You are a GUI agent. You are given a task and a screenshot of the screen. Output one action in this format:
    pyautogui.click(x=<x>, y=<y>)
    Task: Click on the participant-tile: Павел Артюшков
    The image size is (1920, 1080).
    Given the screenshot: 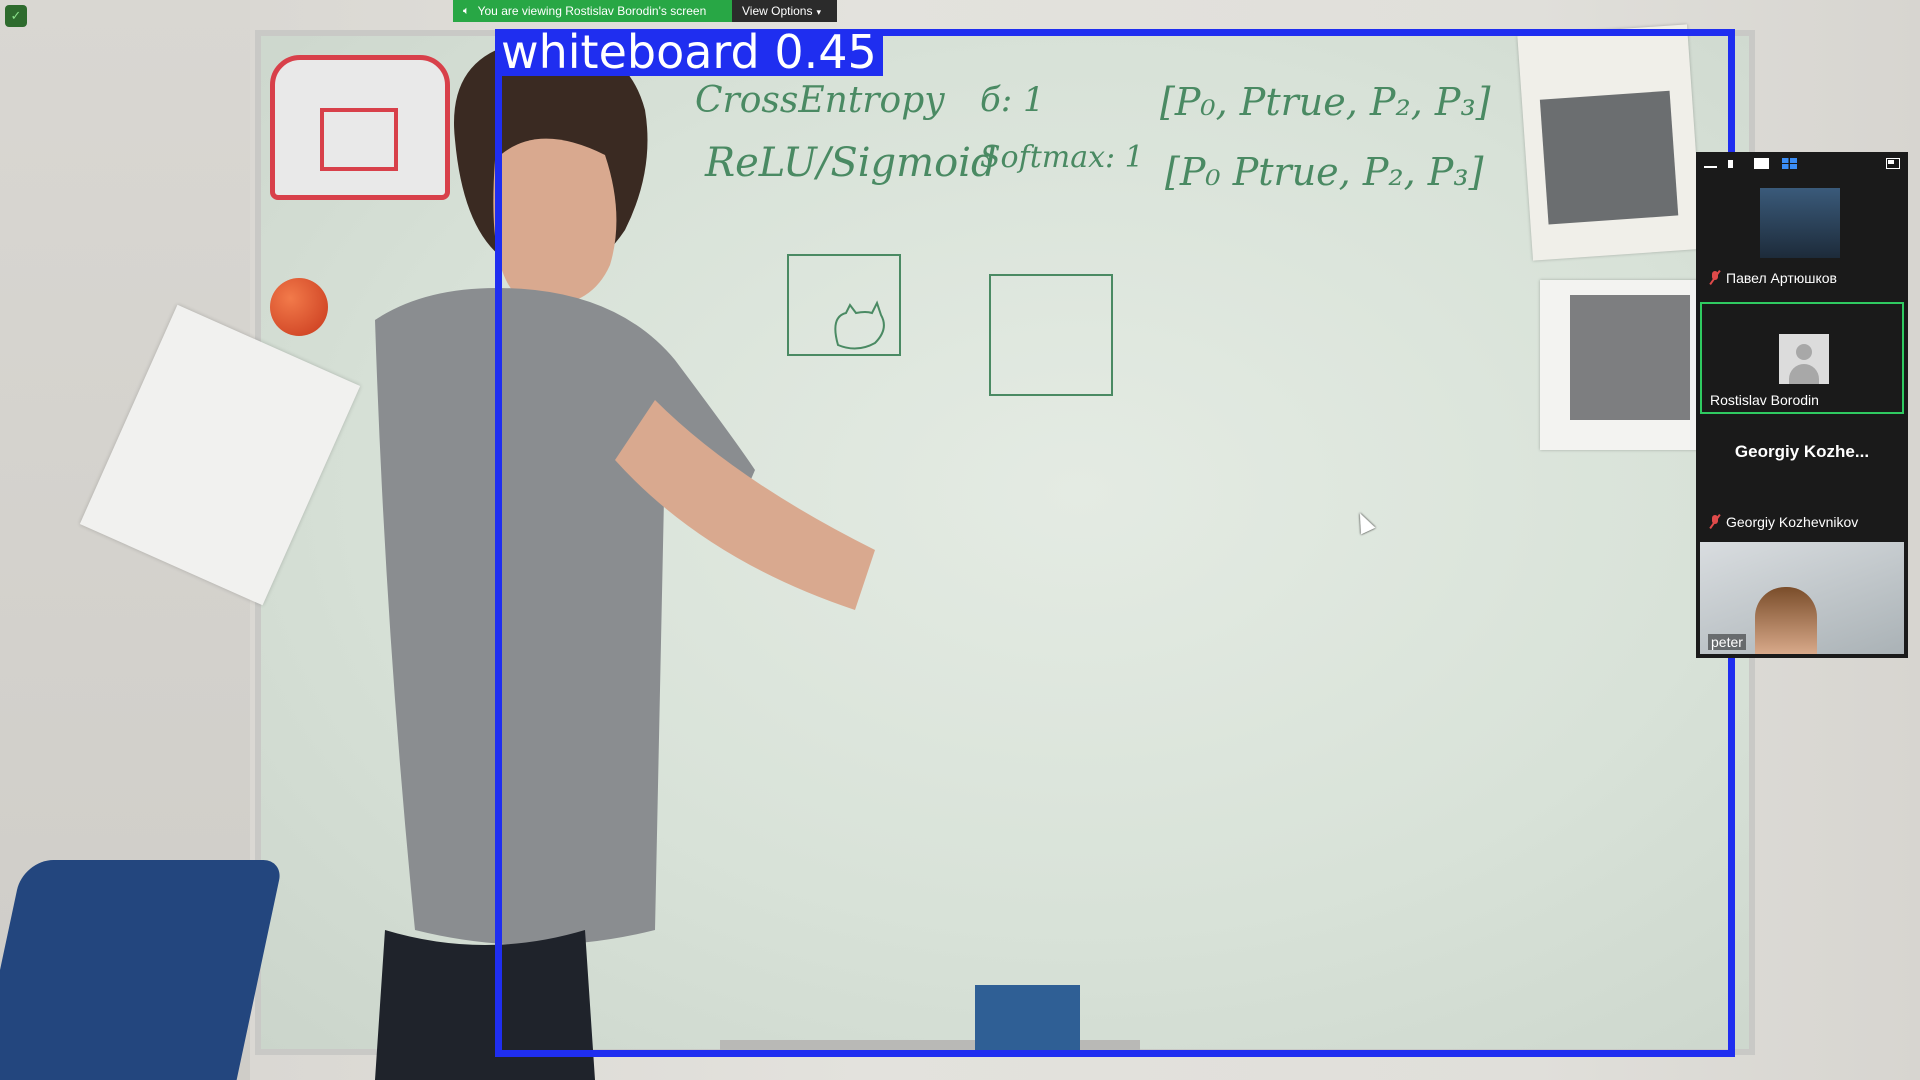 What is the action you would take?
    pyautogui.click(x=1802, y=234)
    